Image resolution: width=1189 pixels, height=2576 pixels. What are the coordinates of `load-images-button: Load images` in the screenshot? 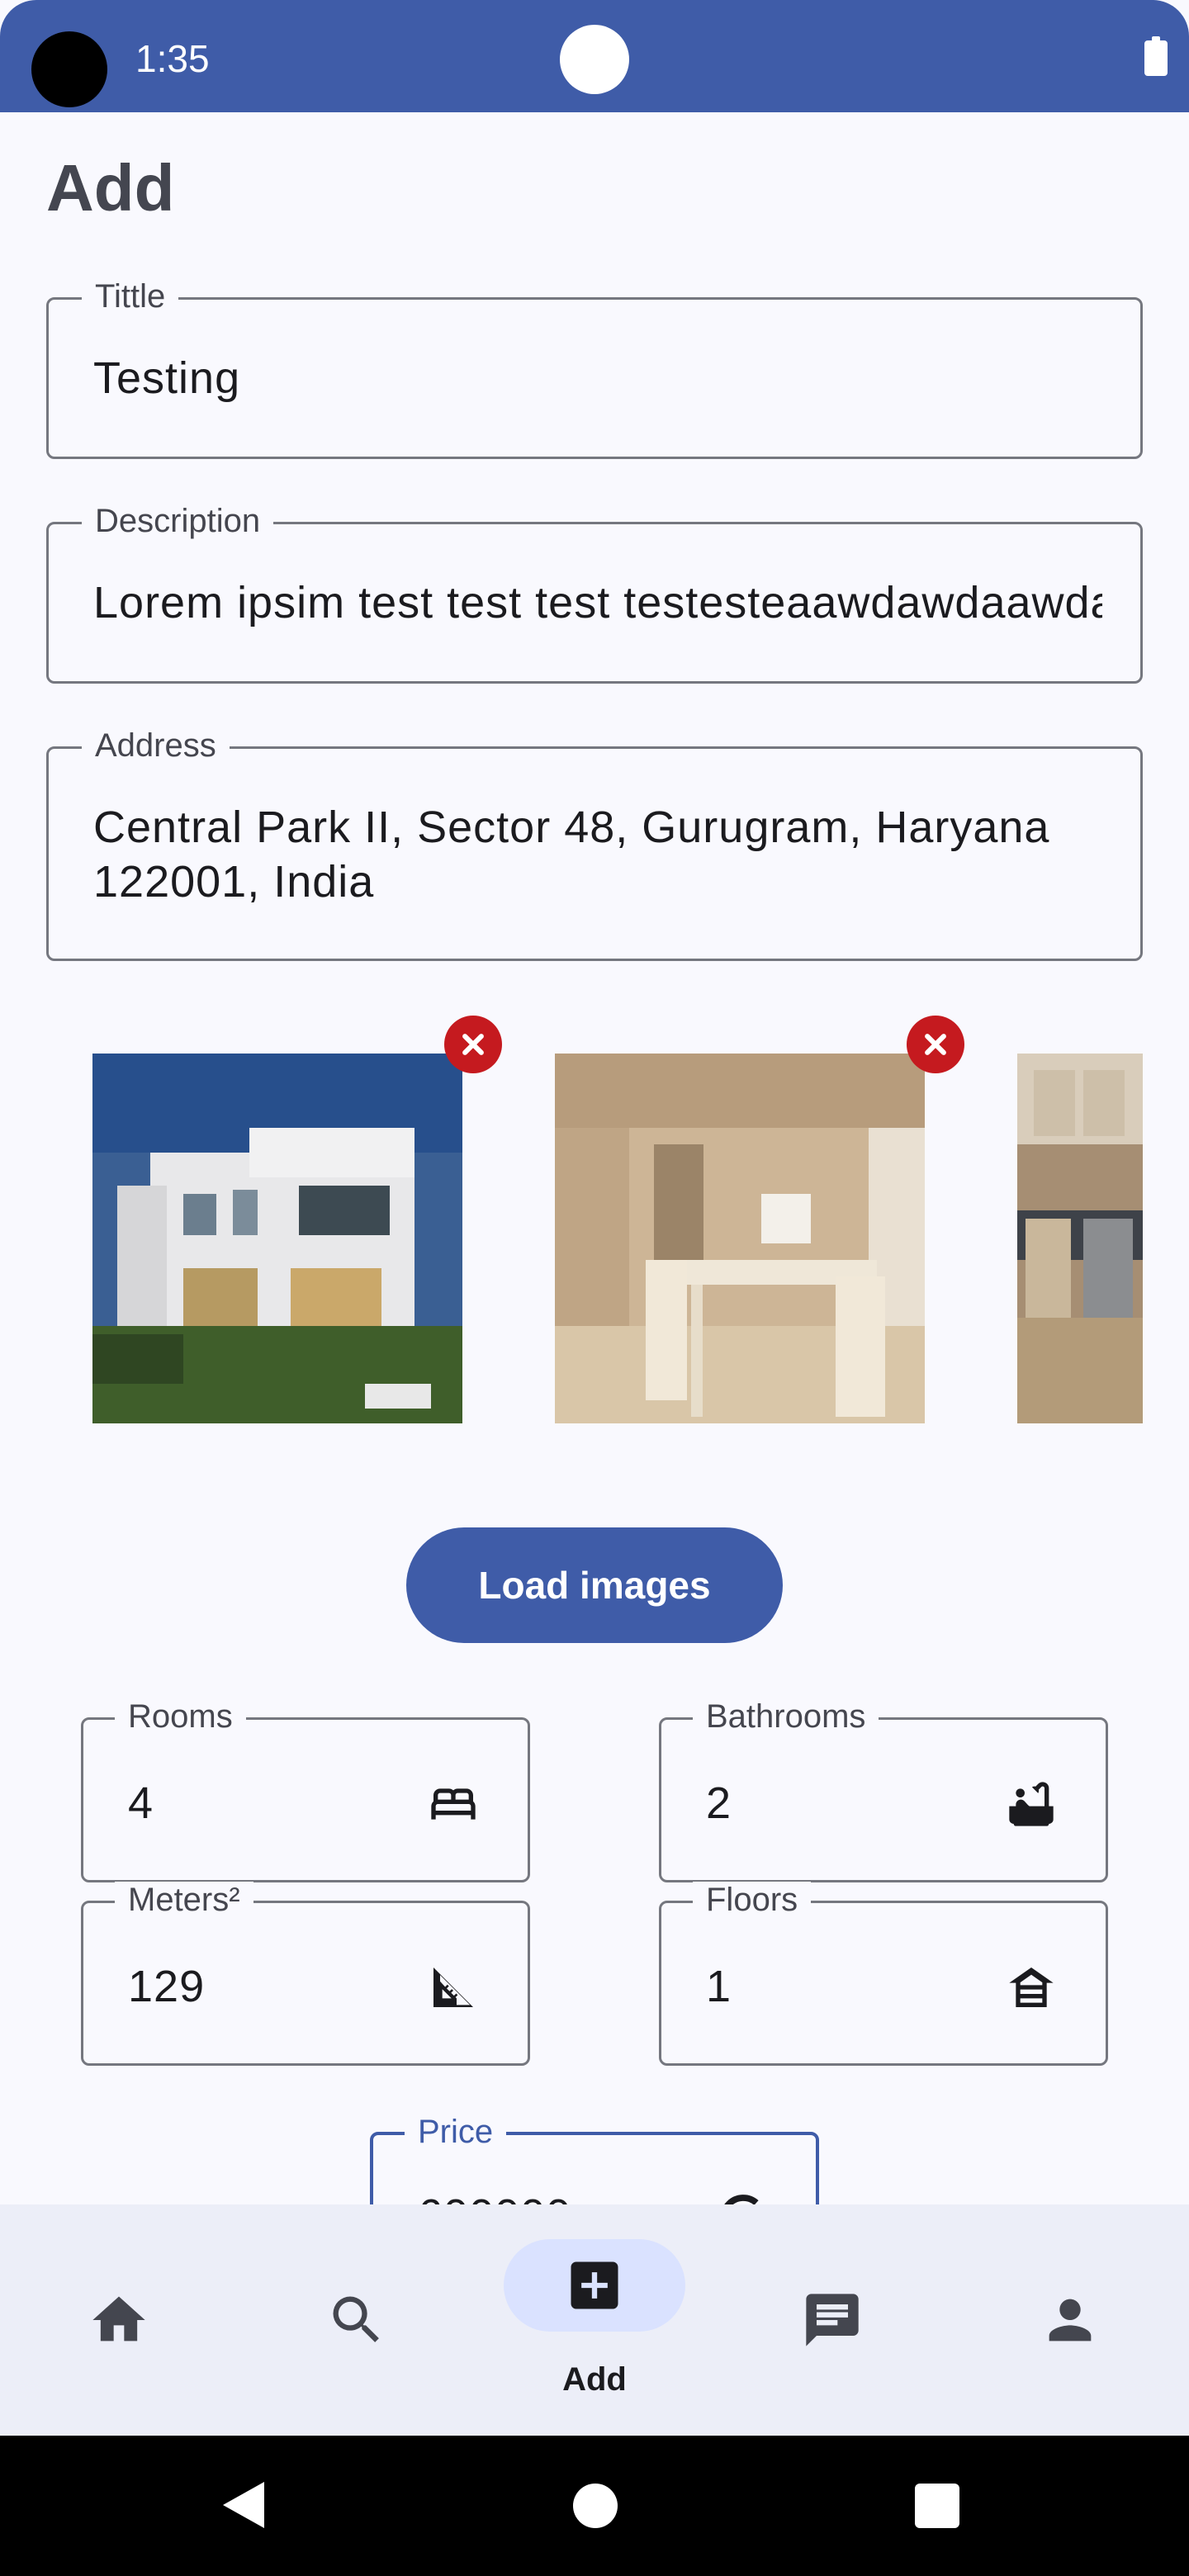 It's located at (594, 1585).